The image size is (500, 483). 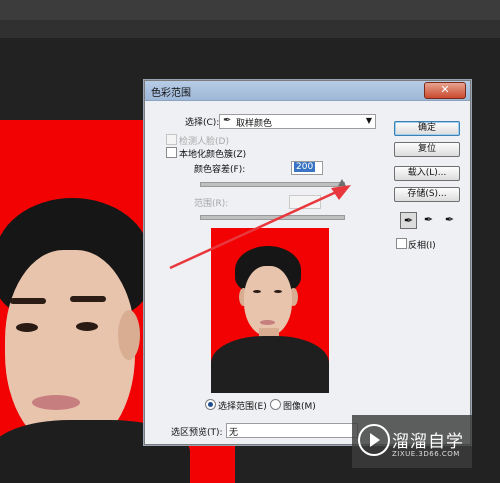 What do you see at coordinates (297, 121) in the screenshot?
I see `select-dropdown: ✒ 取样颜色 ▼` at bounding box center [297, 121].